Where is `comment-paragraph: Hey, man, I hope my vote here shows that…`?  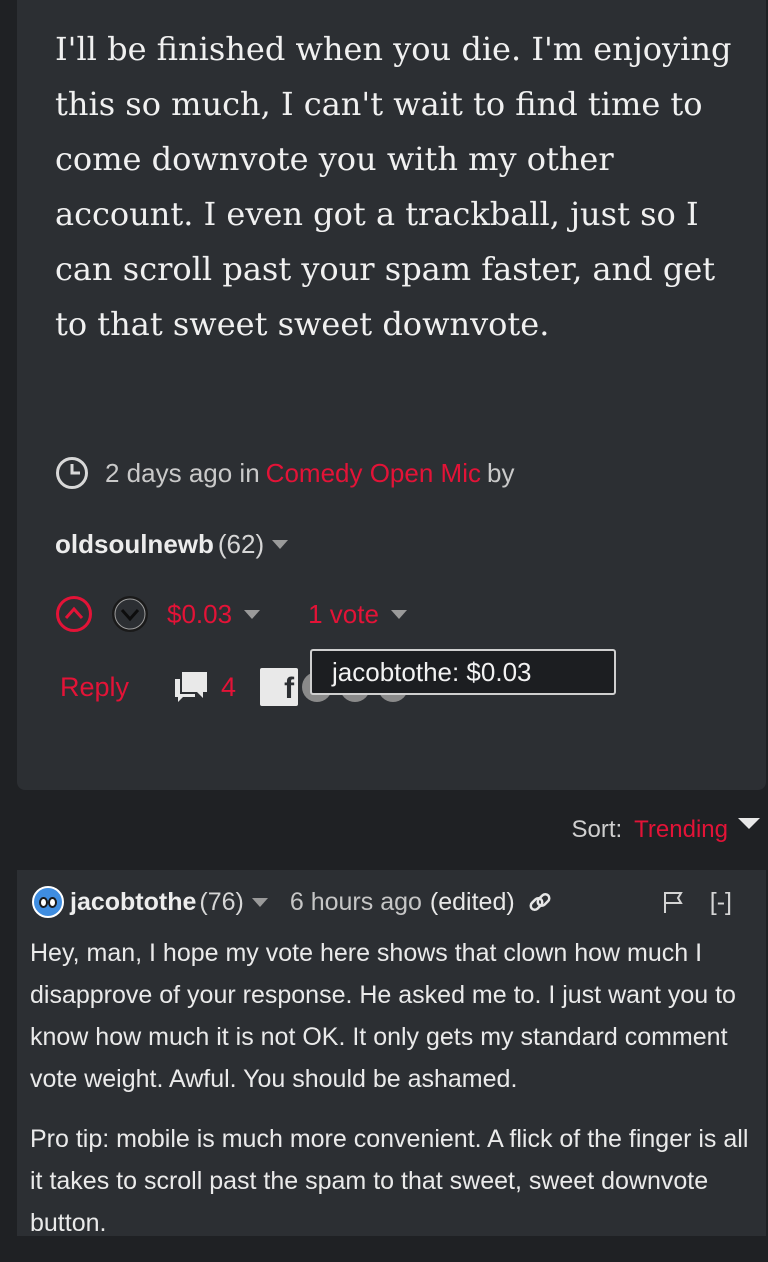
comment-paragraph: Hey, man, I hope my vote here shows that… is located at coordinates (383, 1016).